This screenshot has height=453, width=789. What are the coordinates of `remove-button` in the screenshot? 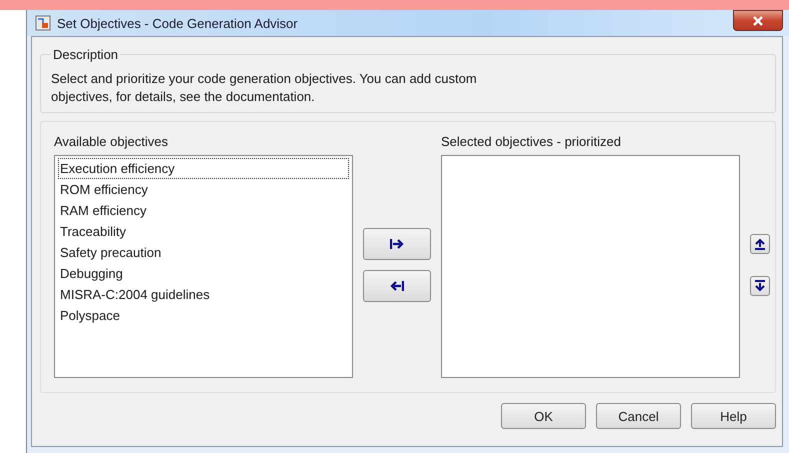 It's located at (397, 286).